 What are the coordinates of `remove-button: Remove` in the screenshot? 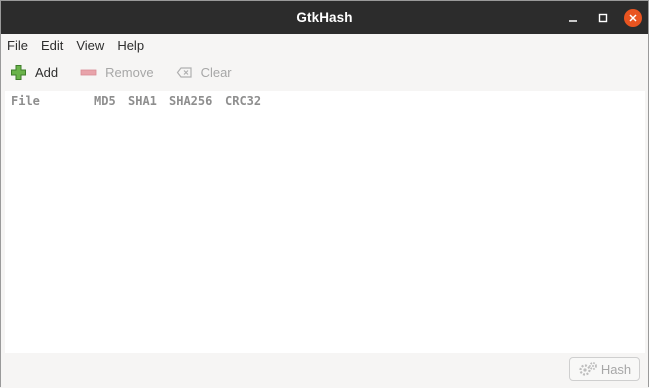 It's located at (117, 72).